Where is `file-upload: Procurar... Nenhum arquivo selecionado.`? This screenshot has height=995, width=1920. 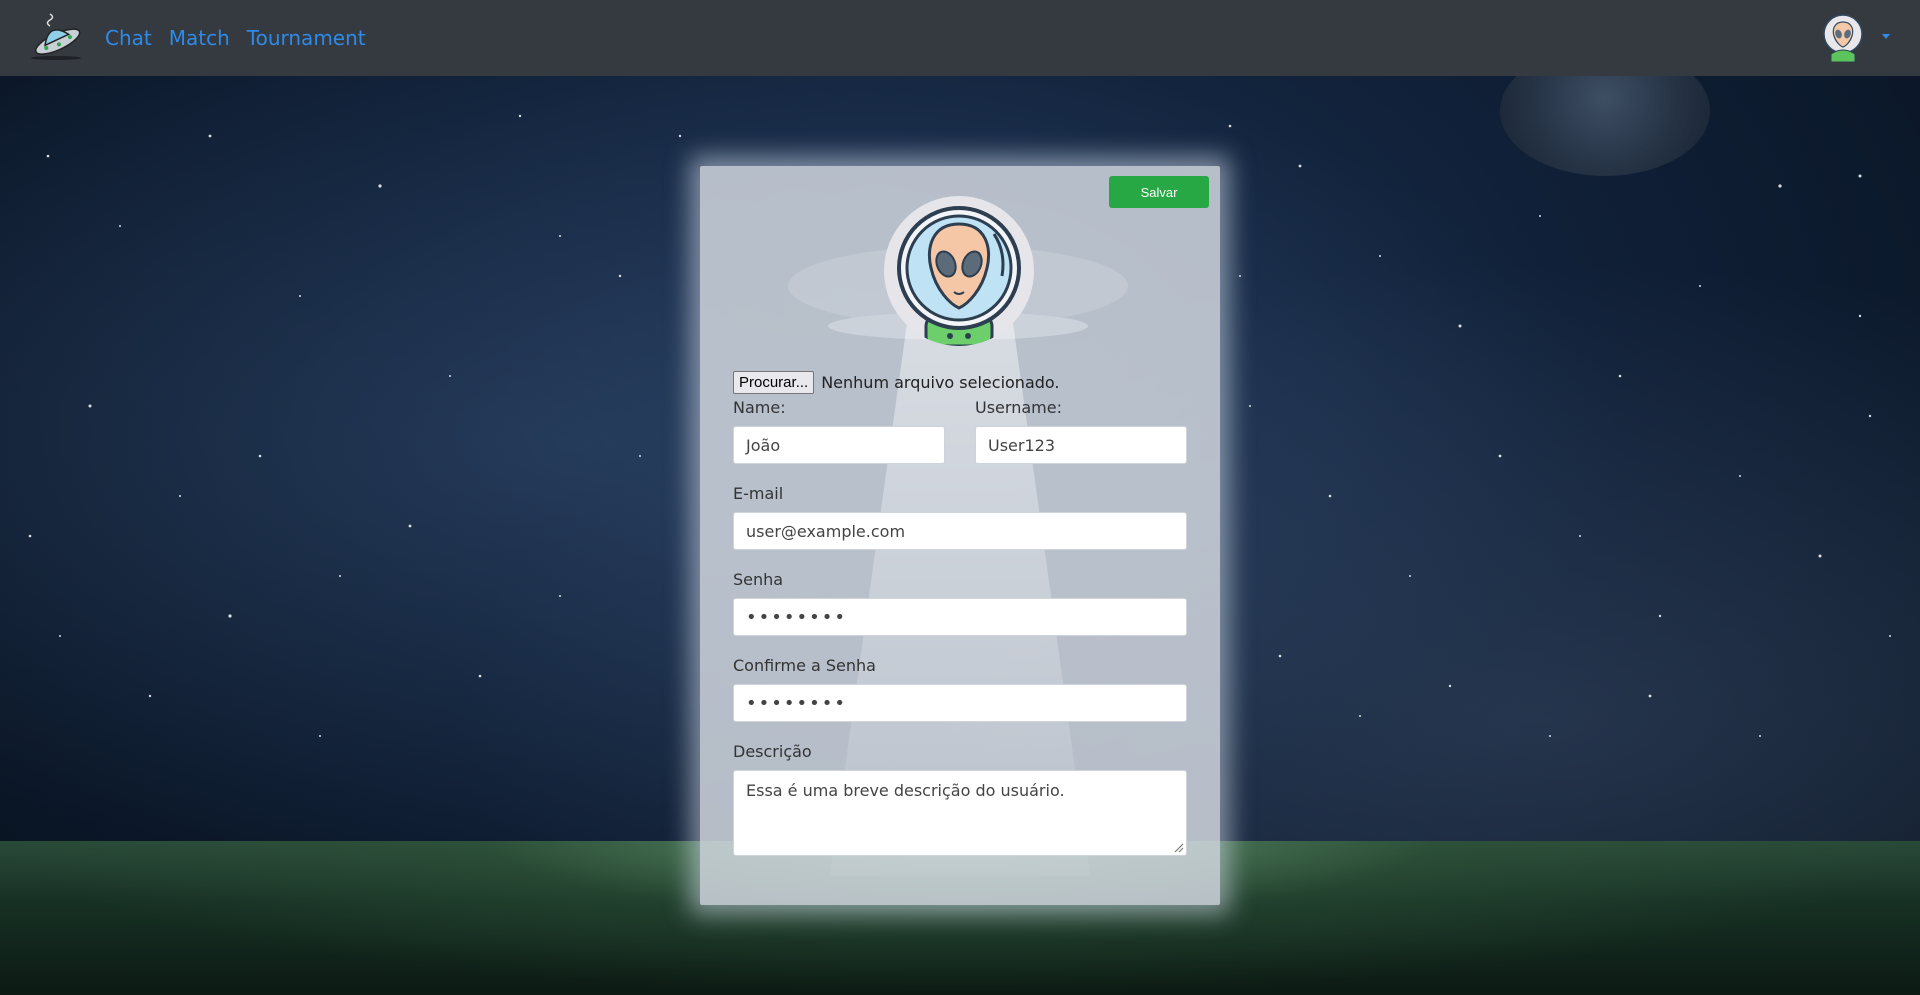 file-upload: Procurar... Nenhum arquivo selecionado. is located at coordinates (896, 382).